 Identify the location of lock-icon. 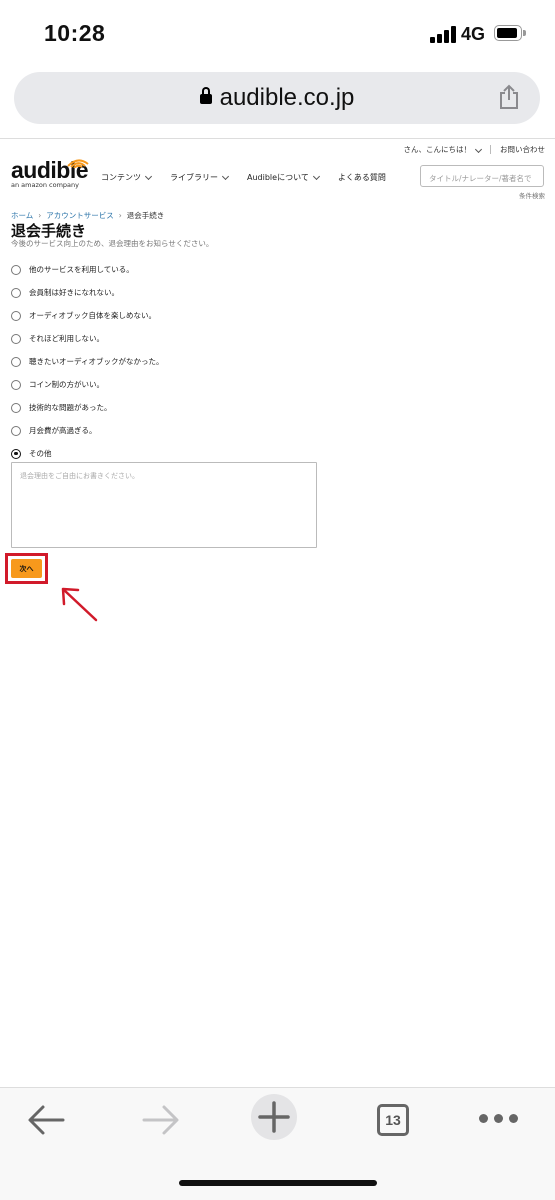
(205, 96).